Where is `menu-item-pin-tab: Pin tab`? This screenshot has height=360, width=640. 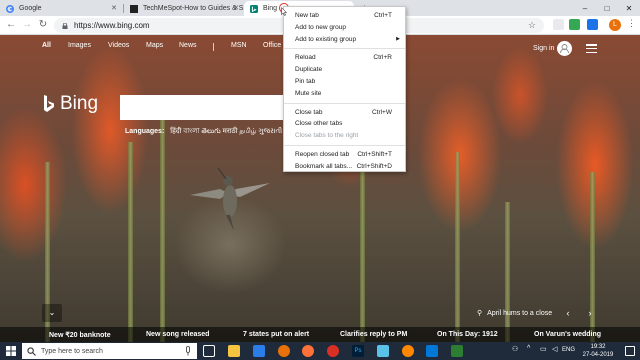 menu-item-pin-tab: Pin tab is located at coordinates (344, 82).